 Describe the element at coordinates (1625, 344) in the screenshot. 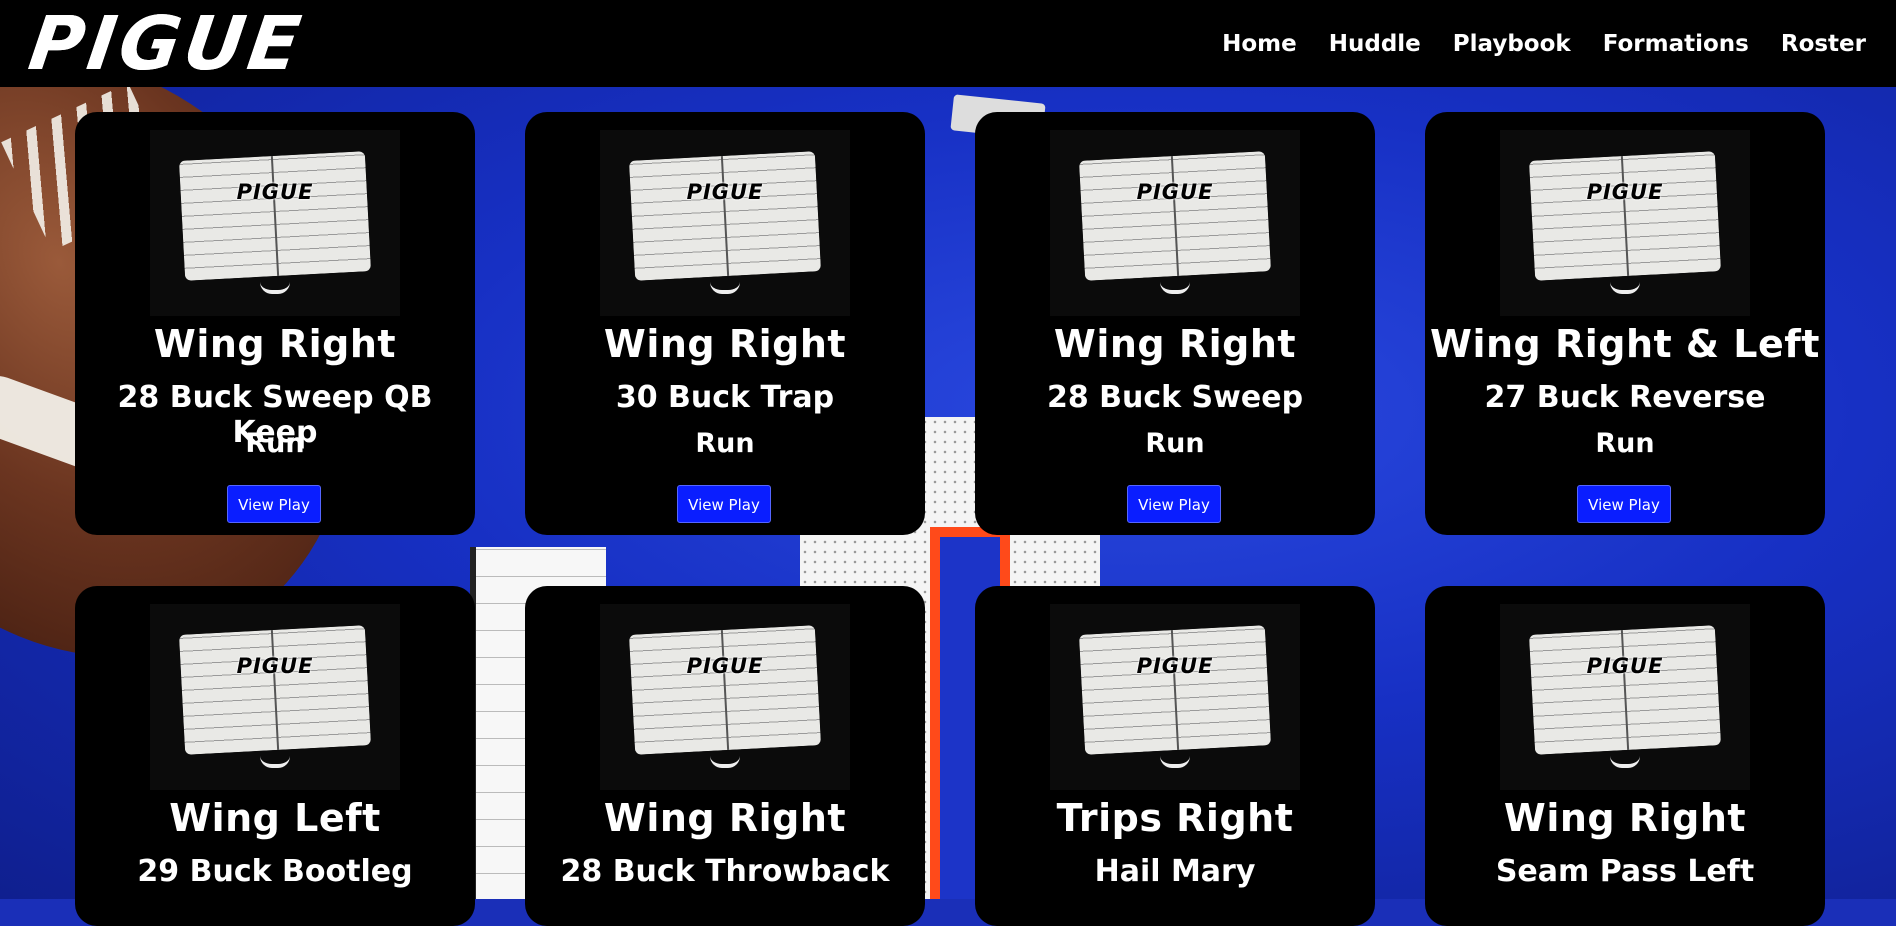

I see `play-formation: Wing Right & Left` at that location.